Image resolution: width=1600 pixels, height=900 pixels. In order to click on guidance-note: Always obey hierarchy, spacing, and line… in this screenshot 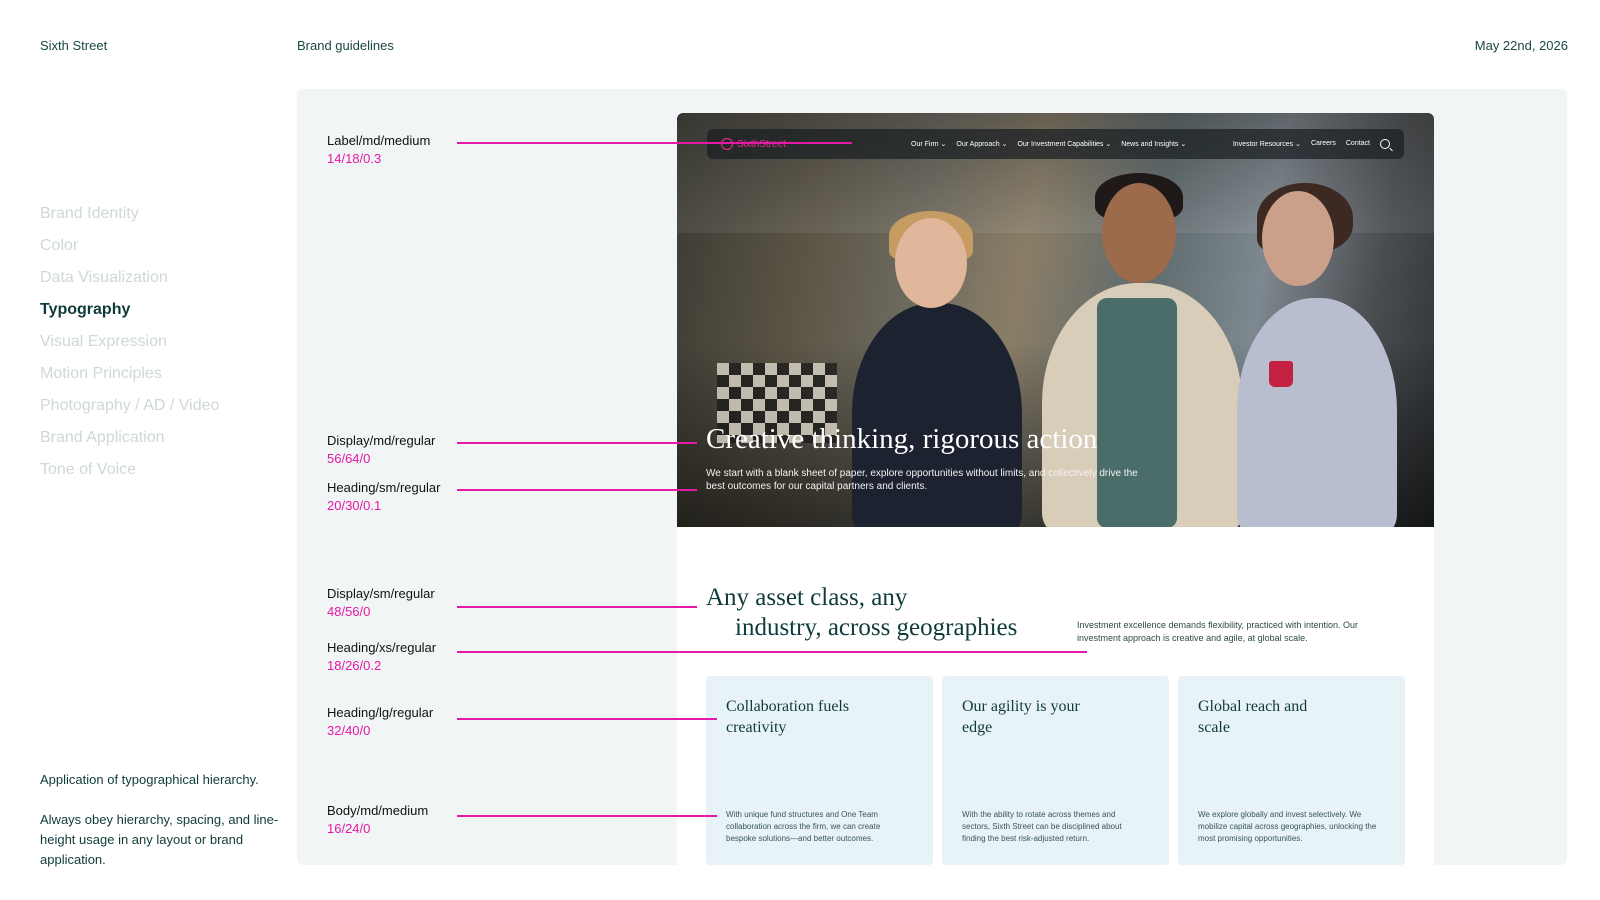, I will do `click(159, 839)`.